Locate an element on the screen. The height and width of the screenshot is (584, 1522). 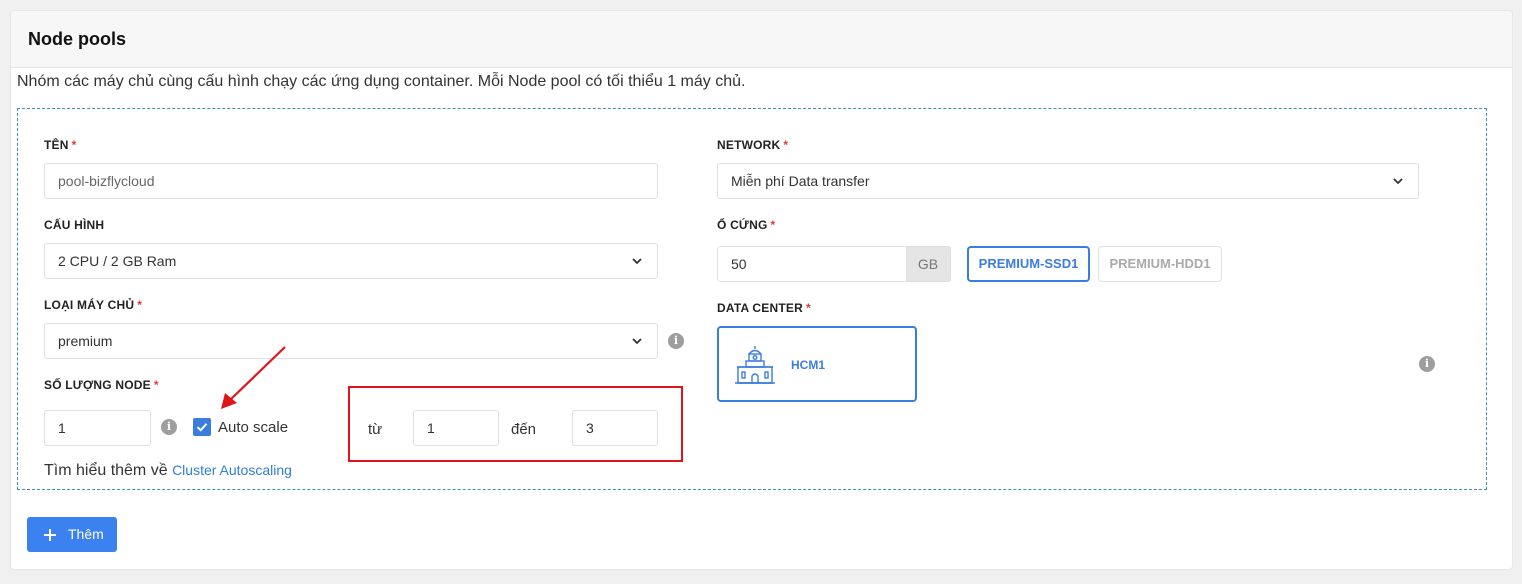
learn-more-text: Tìm hiểu thêm về Cluster Autoscaling is located at coordinates (168, 471).